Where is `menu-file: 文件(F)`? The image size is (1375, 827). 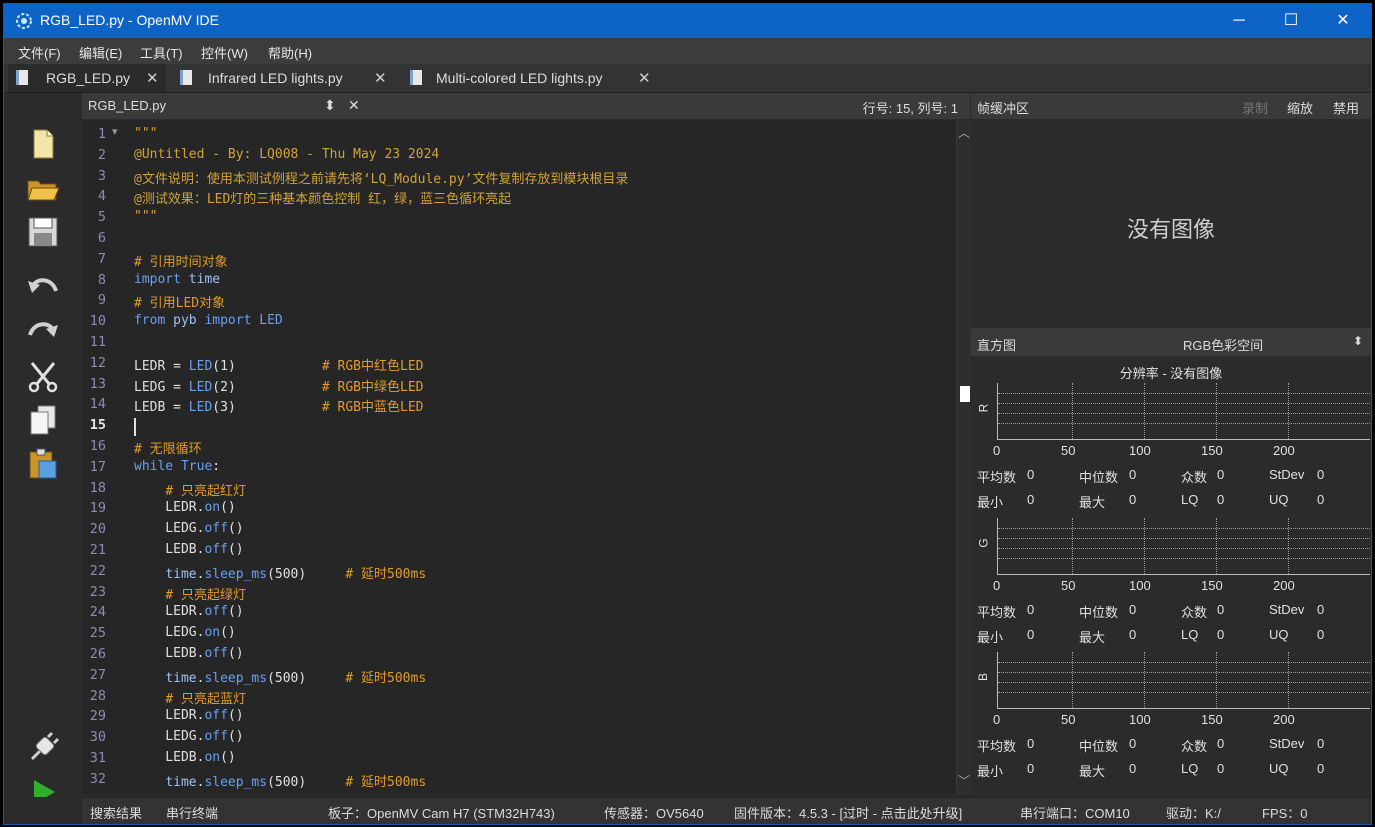
menu-file: 文件(F) is located at coordinates (39, 52).